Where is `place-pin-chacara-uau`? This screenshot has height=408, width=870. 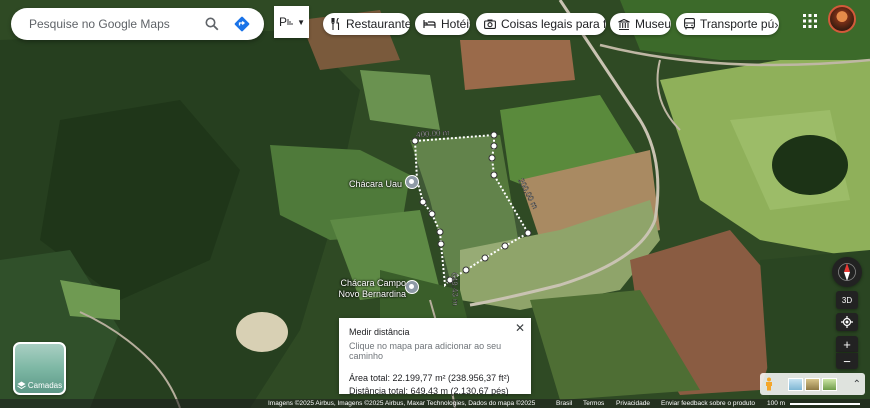 place-pin-chacara-uau is located at coordinates (412, 182).